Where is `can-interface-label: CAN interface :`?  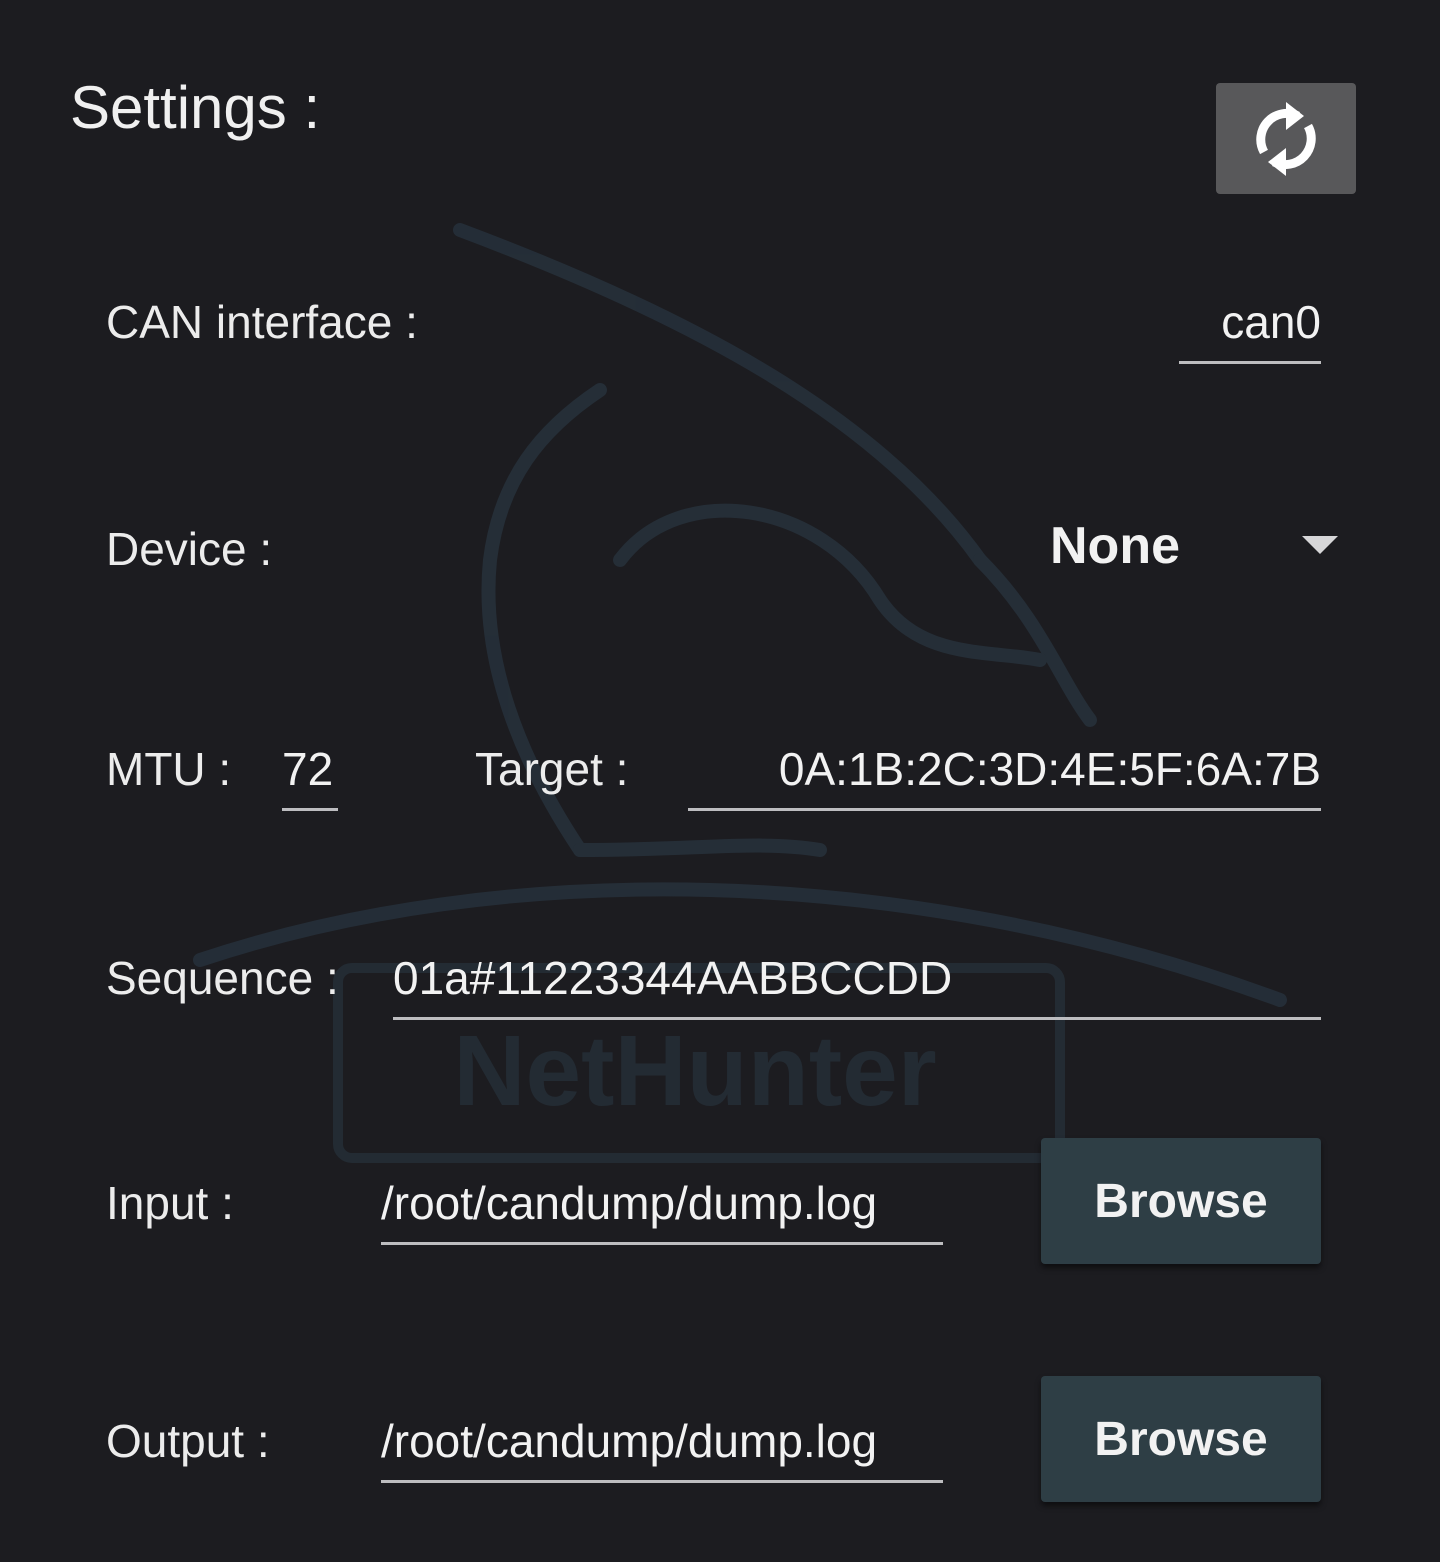 can-interface-label: CAN interface : is located at coordinates (262, 322).